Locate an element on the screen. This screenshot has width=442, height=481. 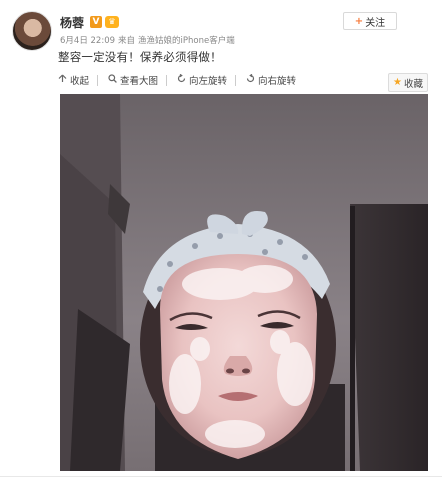
view-large-button: 查看大图 is located at coordinates (133, 80).